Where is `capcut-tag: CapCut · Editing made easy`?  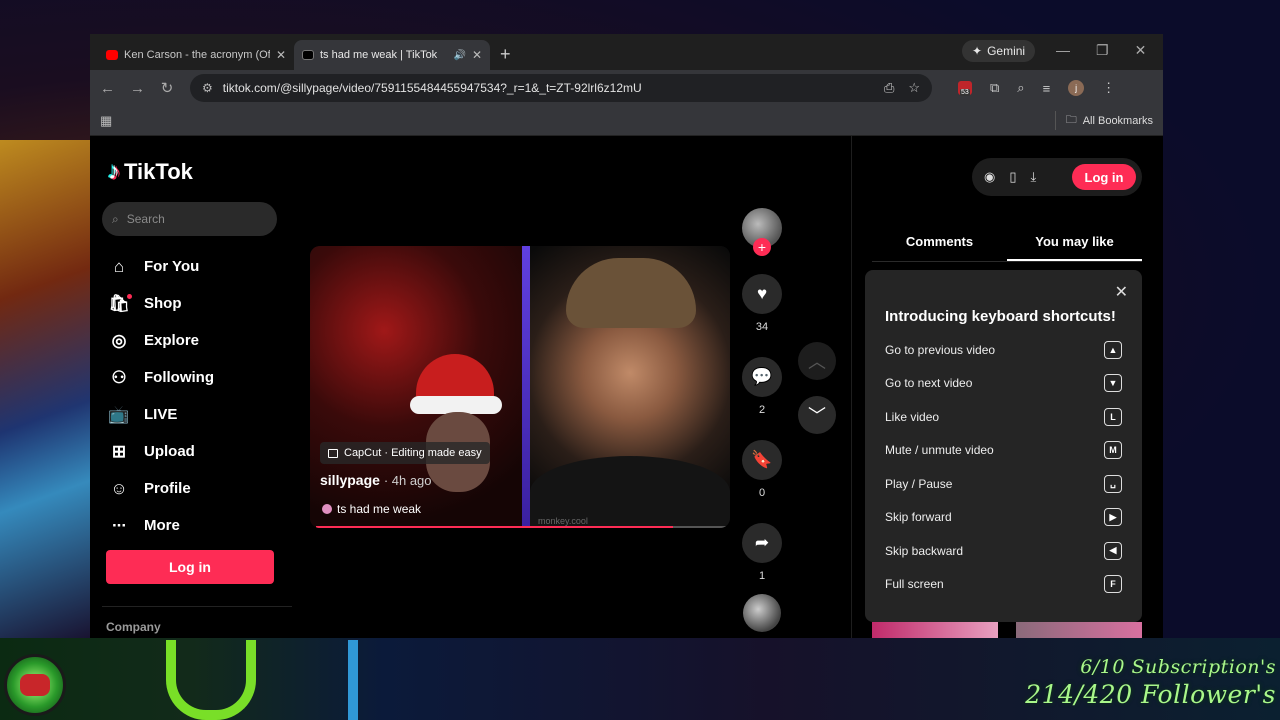 capcut-tag: CapCut · Editing made easy is located at coordinates (405, 453).